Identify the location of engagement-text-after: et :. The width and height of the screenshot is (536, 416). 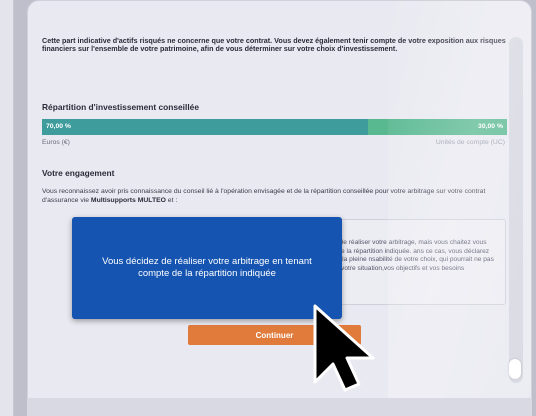
(171, 200).